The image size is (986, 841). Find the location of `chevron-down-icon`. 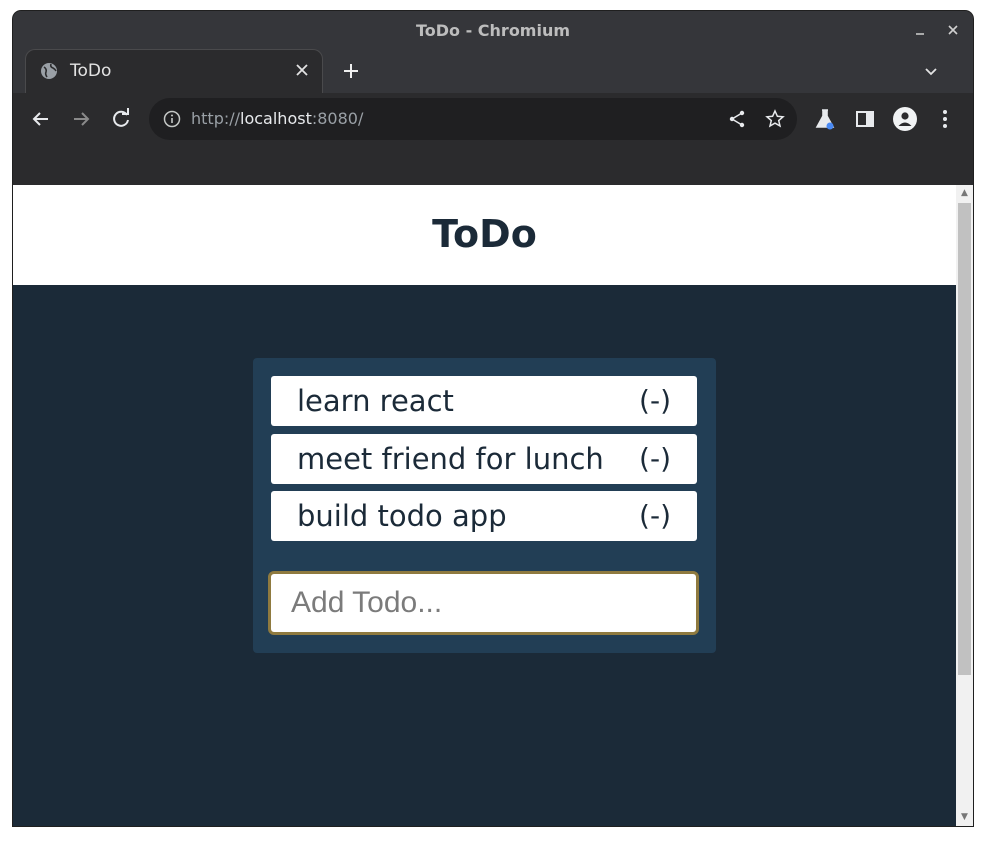

chevron-down-icon is located at coordinates (931, 71).